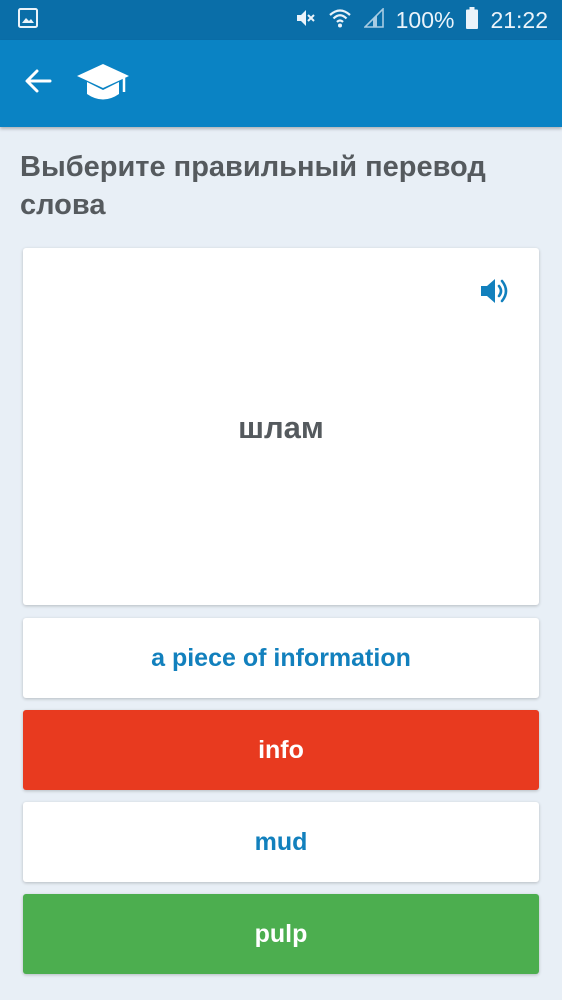 The image size is (562, 1000). I want to click on mute-icon, so click(305, 20).